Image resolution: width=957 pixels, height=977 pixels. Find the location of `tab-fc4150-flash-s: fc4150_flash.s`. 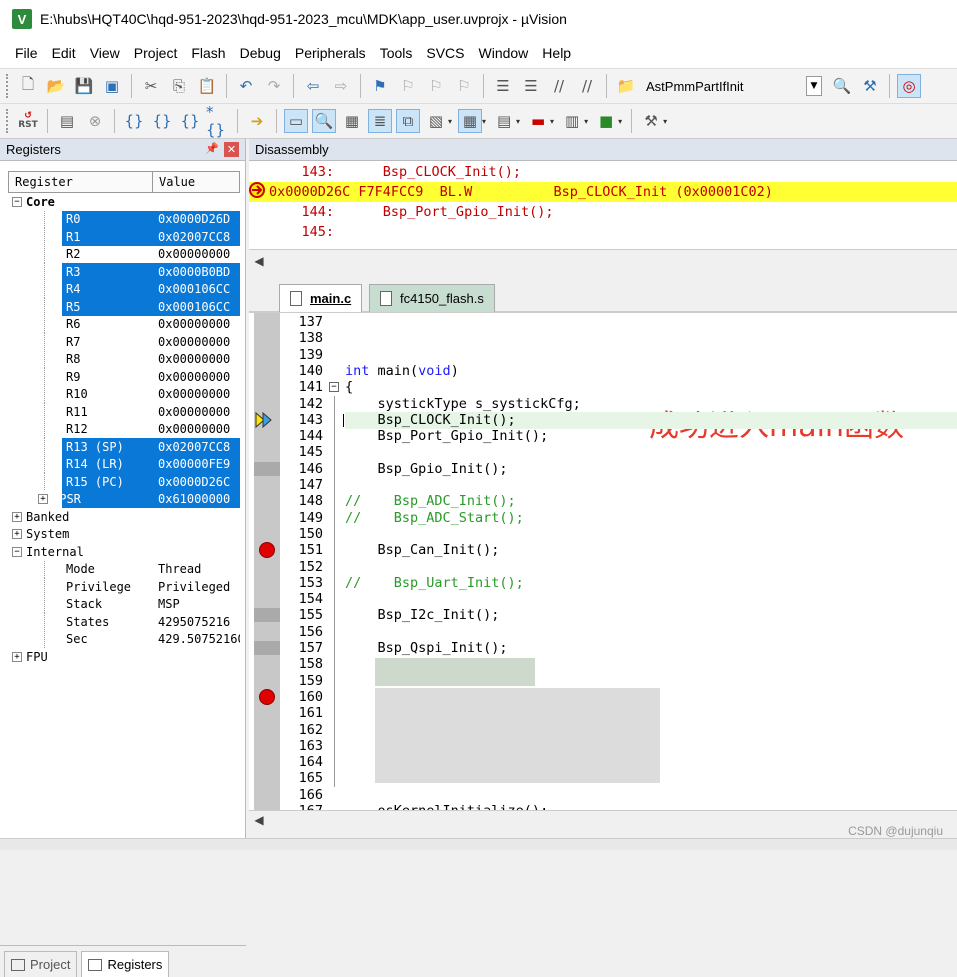

tab-fc4150-flash-s: fc4150_flash.s is located at coordinates (432, 298).